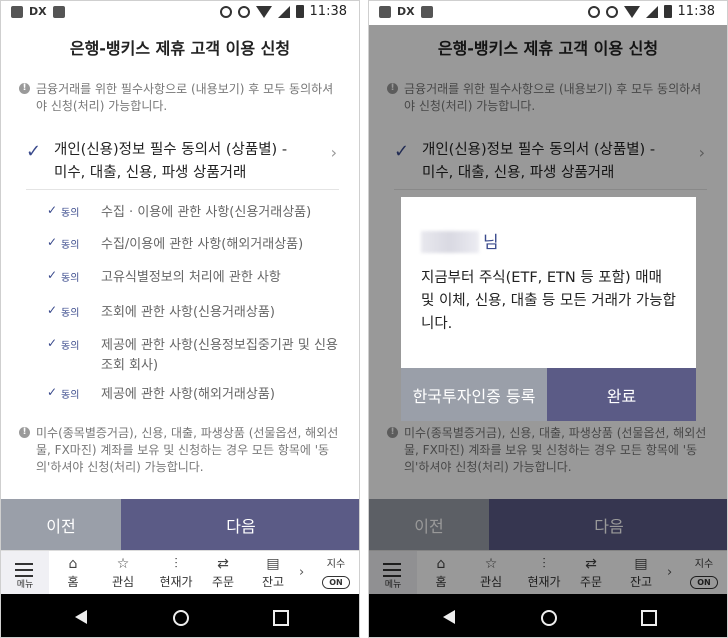 The width and height of the screenshot is (728, 638). What do you see at coordinates (24, 570) in the screenshot?
I see `hamburger-icon` at bounding box center [24, 570].